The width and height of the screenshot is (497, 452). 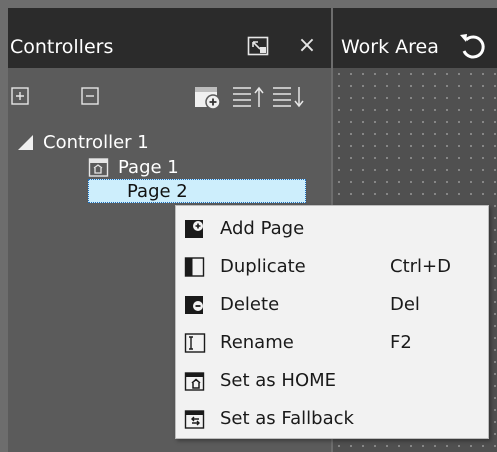 What do you see at coordinates (169, 95) in the screenshot?
I see `controllers-toolbar` at bounding box center [169, 95].